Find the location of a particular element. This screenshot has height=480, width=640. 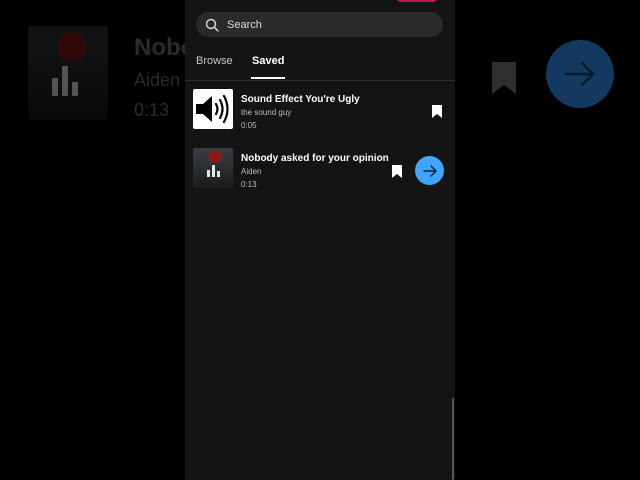

active-tab-indicator is located at coordinates (268, 78).